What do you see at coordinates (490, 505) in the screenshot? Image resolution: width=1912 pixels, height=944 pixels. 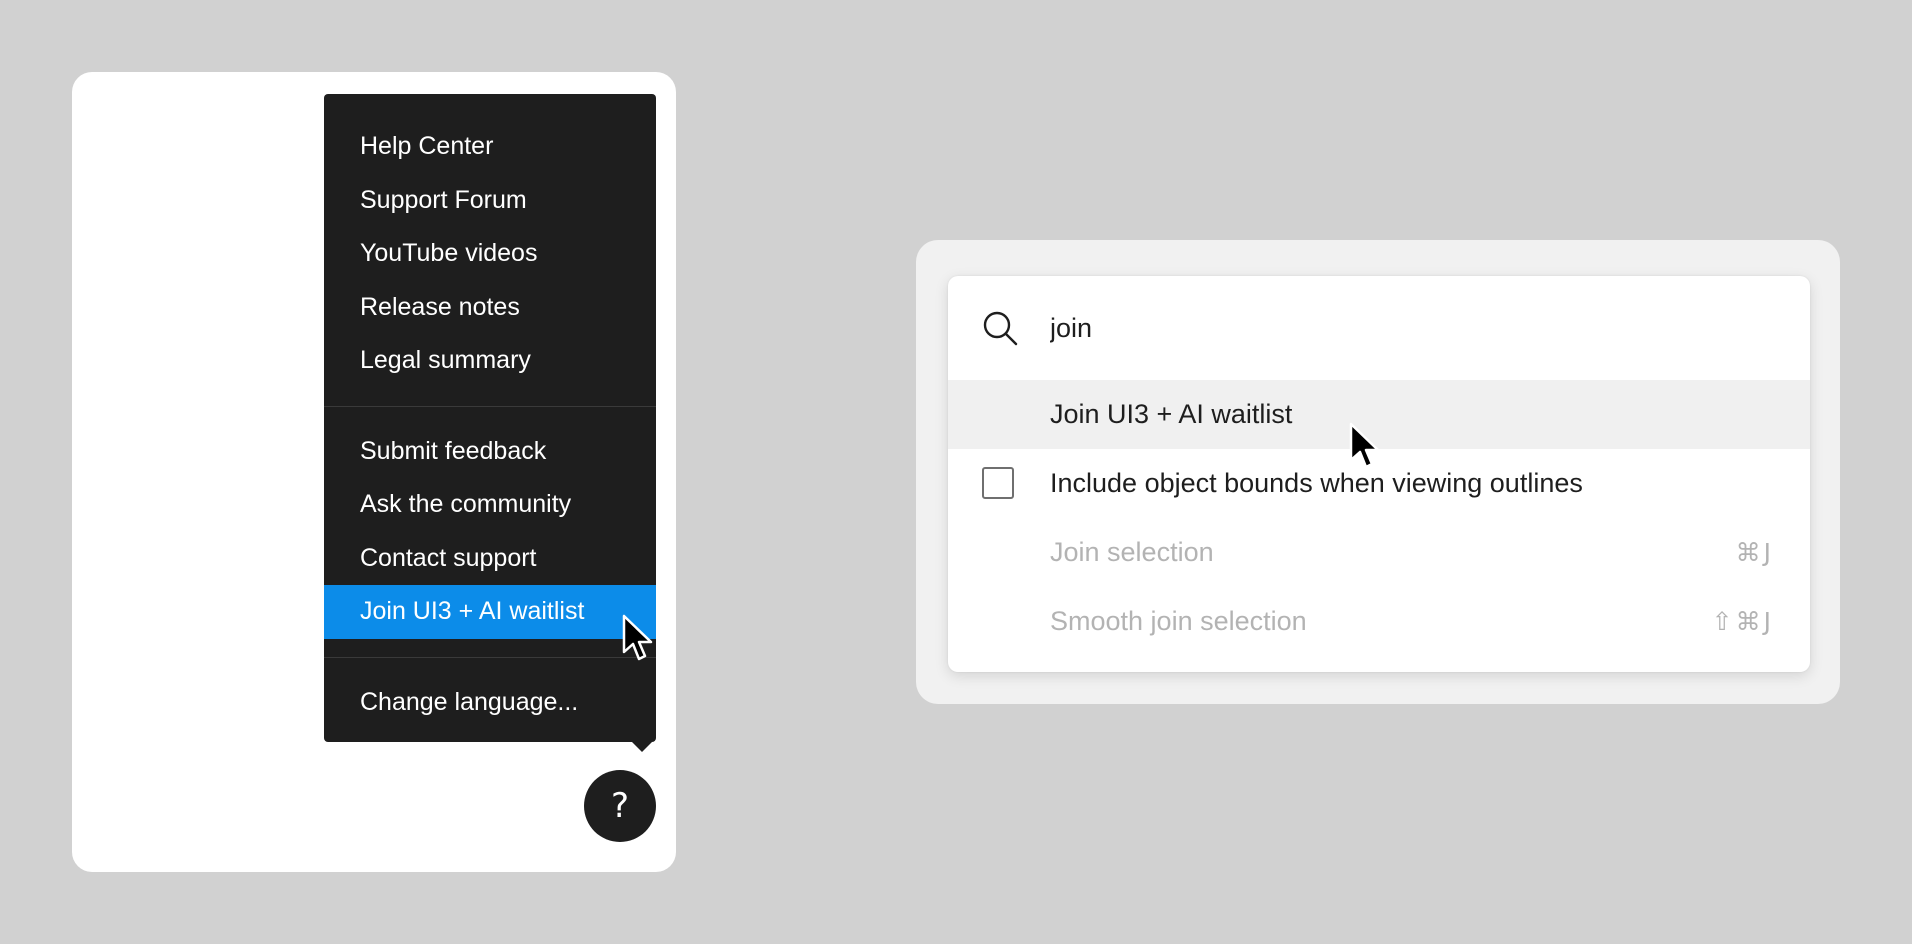 I see `menu-item-ask-community: Ask the community` at bounding box center [490, 505].